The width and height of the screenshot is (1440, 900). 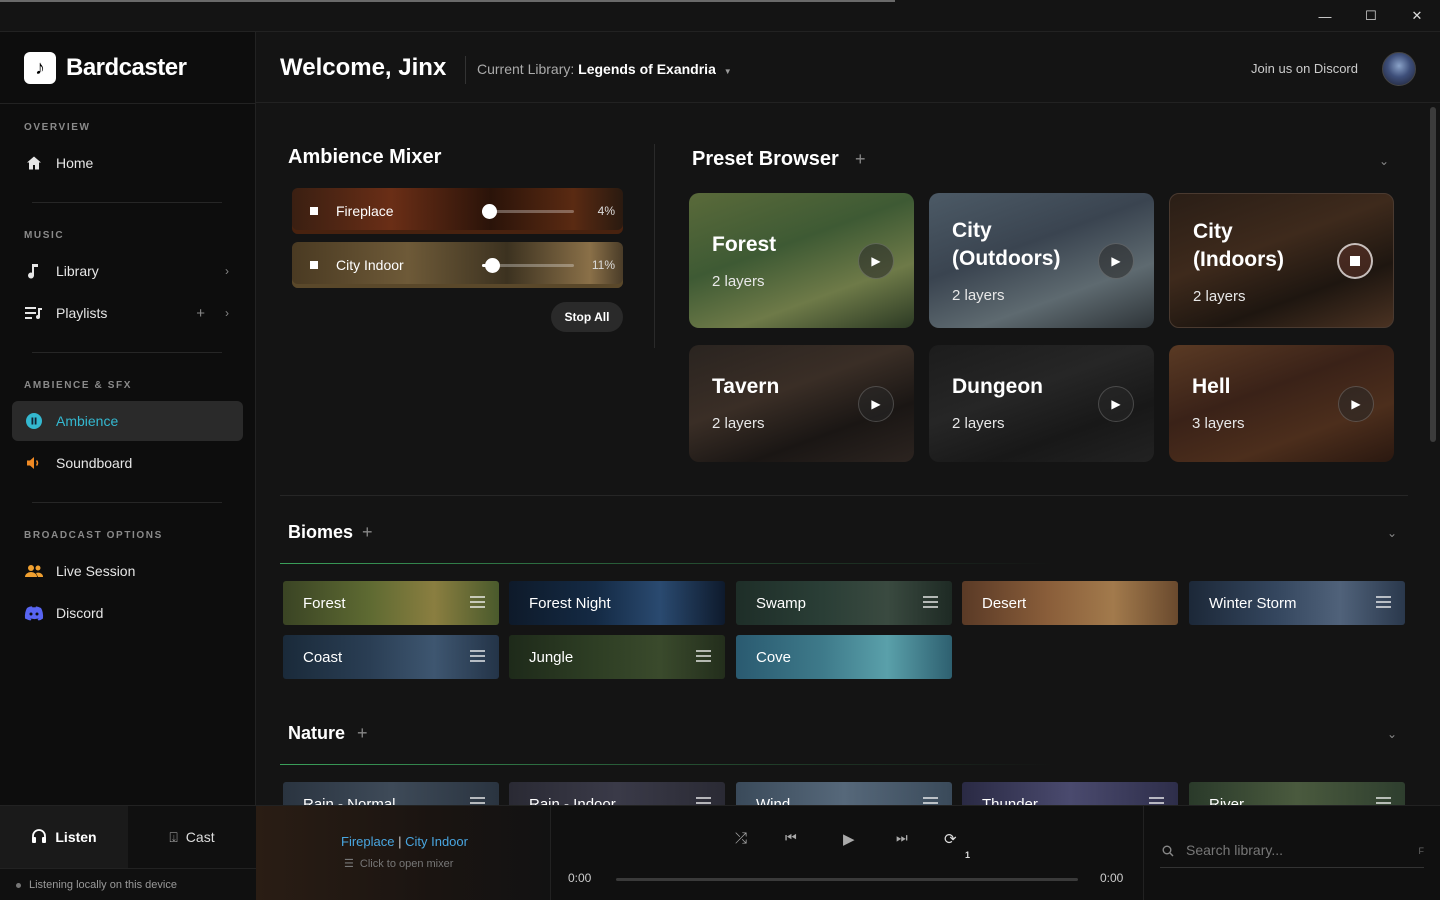 I want to click on sidebar-item-soundboard: Soundboard, so click(x=127, y=463).